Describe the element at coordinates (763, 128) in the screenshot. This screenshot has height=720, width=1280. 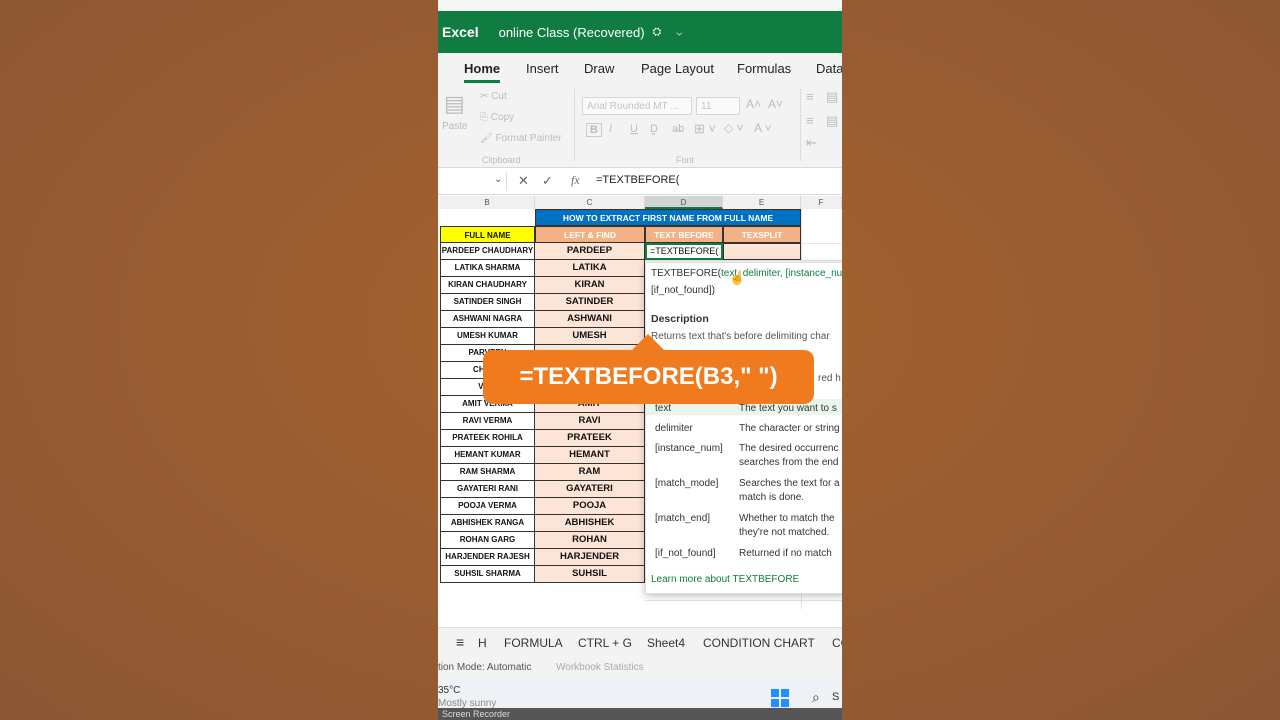
I see `font-color-icon: A ˅` at that location.